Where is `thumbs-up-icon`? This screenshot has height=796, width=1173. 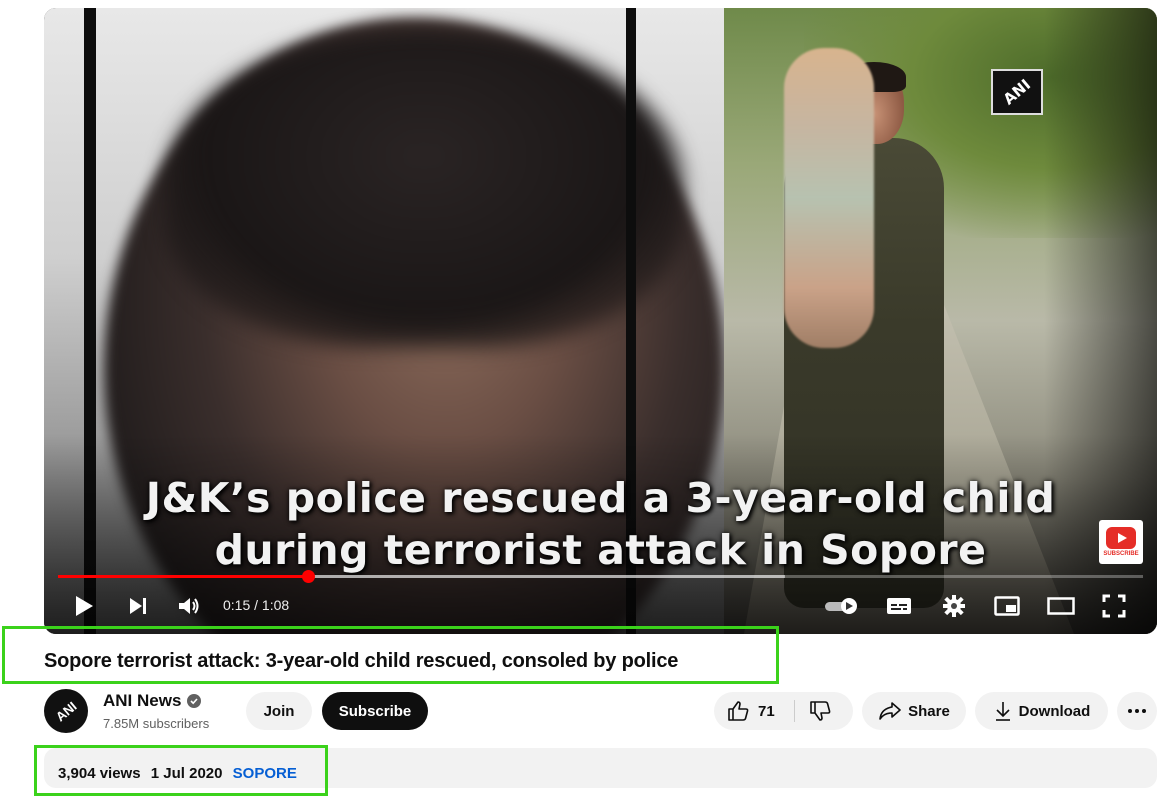 thumbs-up-icon is located at coordinates (738, 711).